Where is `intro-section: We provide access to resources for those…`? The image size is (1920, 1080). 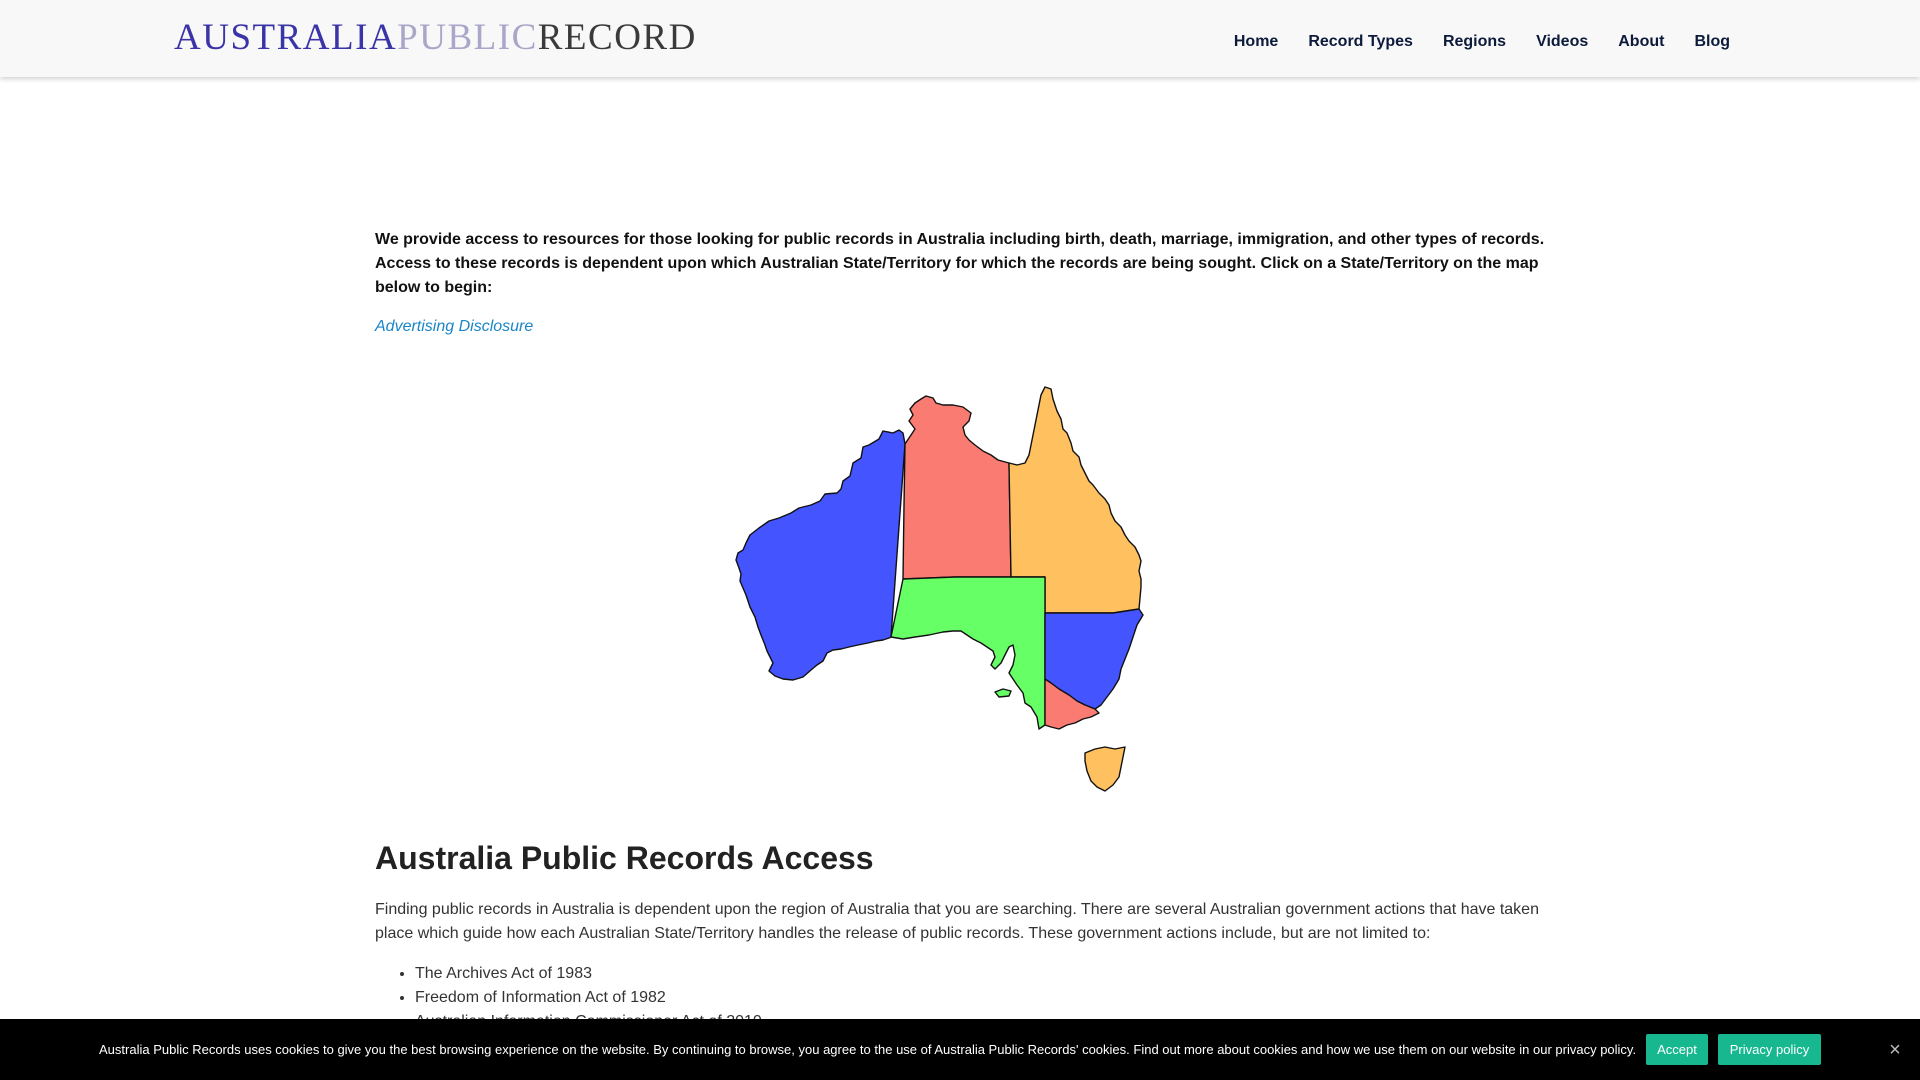
intro-section: We provide access to resources for those… is located at coordinates (962, 283).